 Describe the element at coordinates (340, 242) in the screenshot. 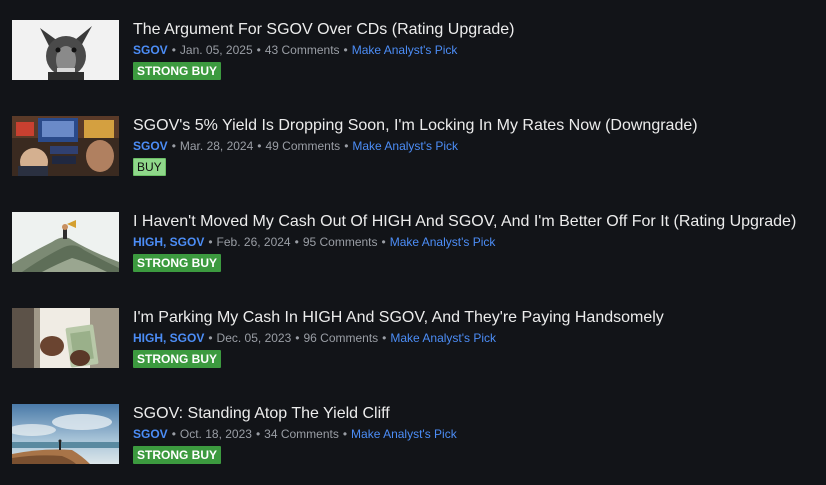

I see `comments-count: 95 Comments` at that location.